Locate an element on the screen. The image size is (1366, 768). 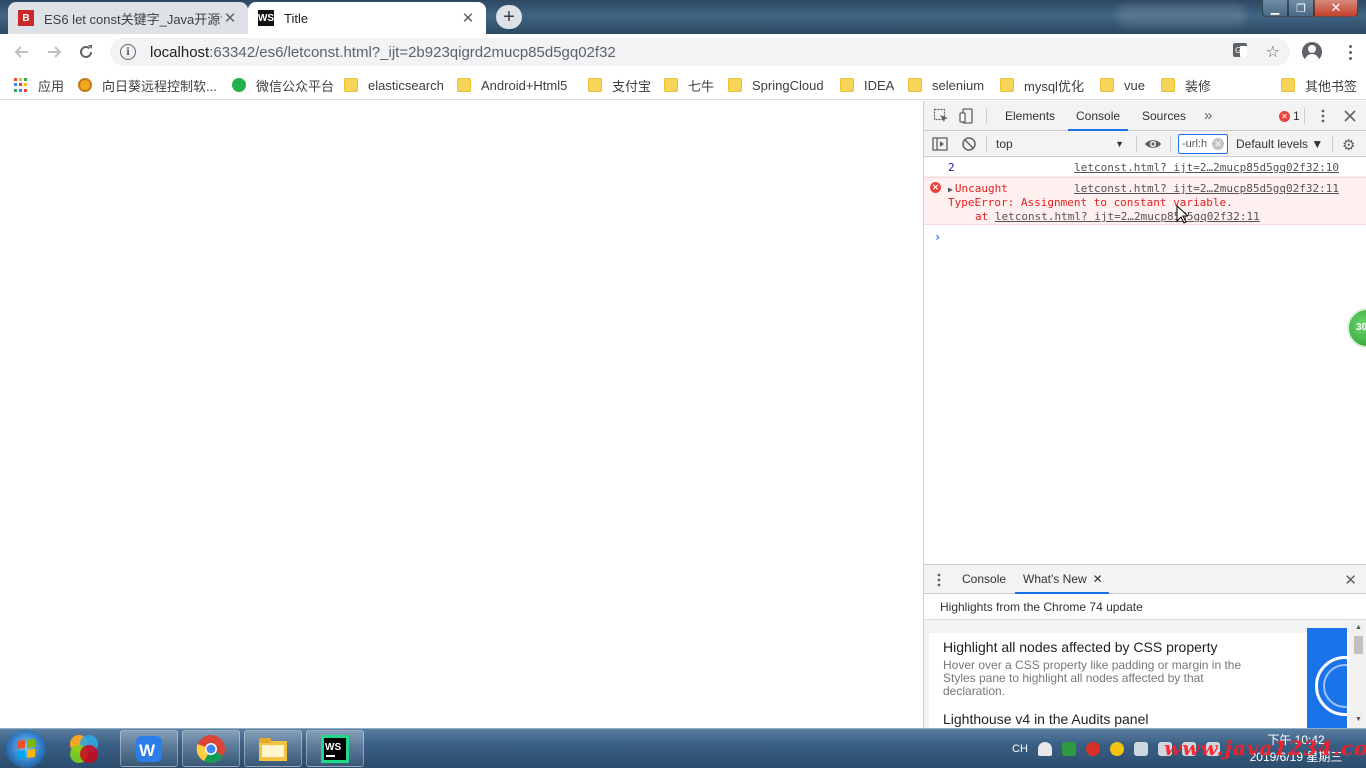
close-drawer-icon: ✕ is located at coordinates (1350, 580).